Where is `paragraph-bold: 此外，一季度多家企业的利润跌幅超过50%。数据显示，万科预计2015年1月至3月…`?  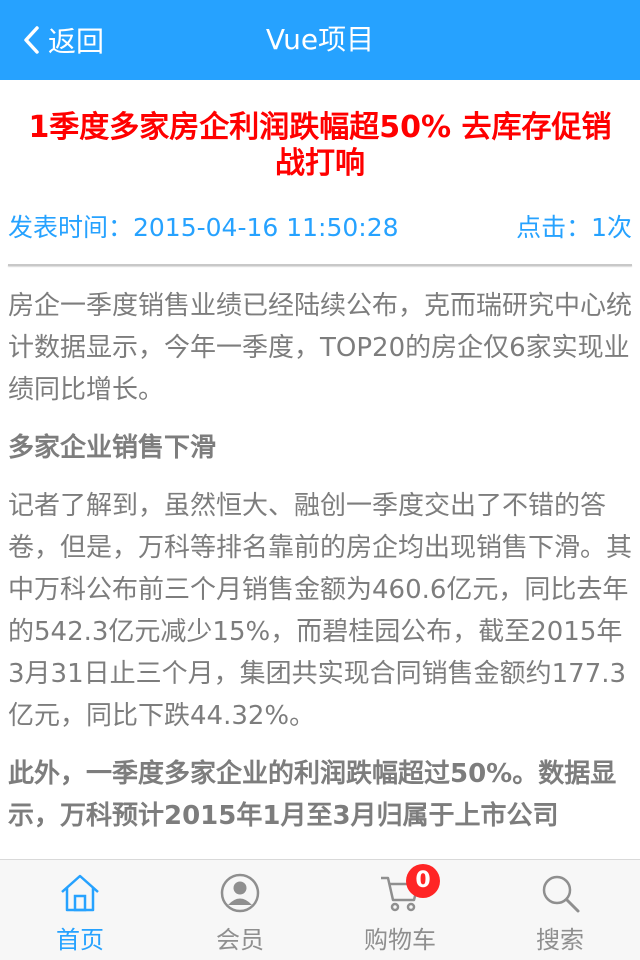 paragraph-bold: 此外，一季度多家企业的利润跌幅超过50%。数据显示，万科预计2015年1月至3月… is located at coordinates (312, 795).